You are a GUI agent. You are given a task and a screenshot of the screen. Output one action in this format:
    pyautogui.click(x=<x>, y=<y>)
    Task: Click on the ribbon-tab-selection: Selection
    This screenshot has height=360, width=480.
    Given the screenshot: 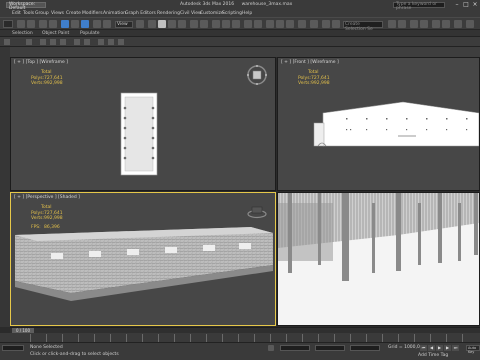 What is the action you would take?
    pyautogui.click(x=22, y=33)
    